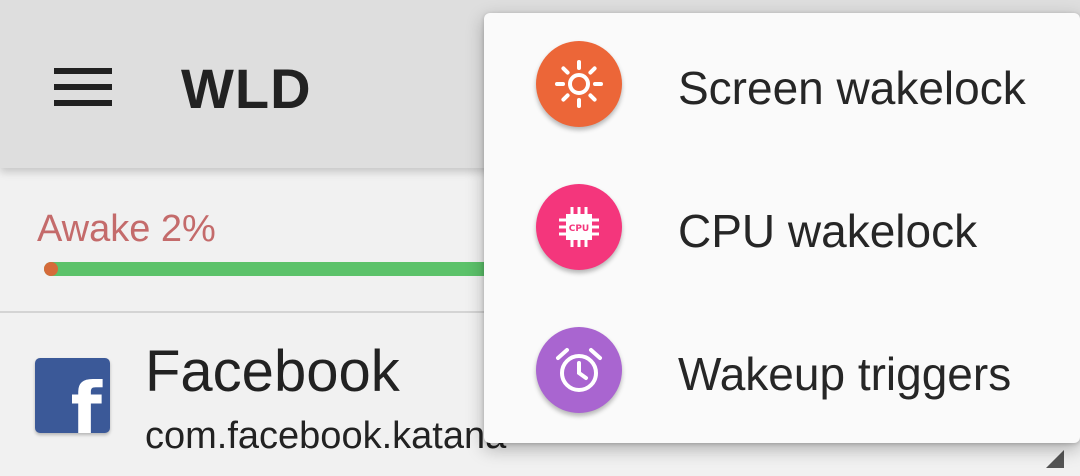 This screenshot has width=1080, height=476. I want to click on cpu-chip-text: CPU, so click(579, 229).